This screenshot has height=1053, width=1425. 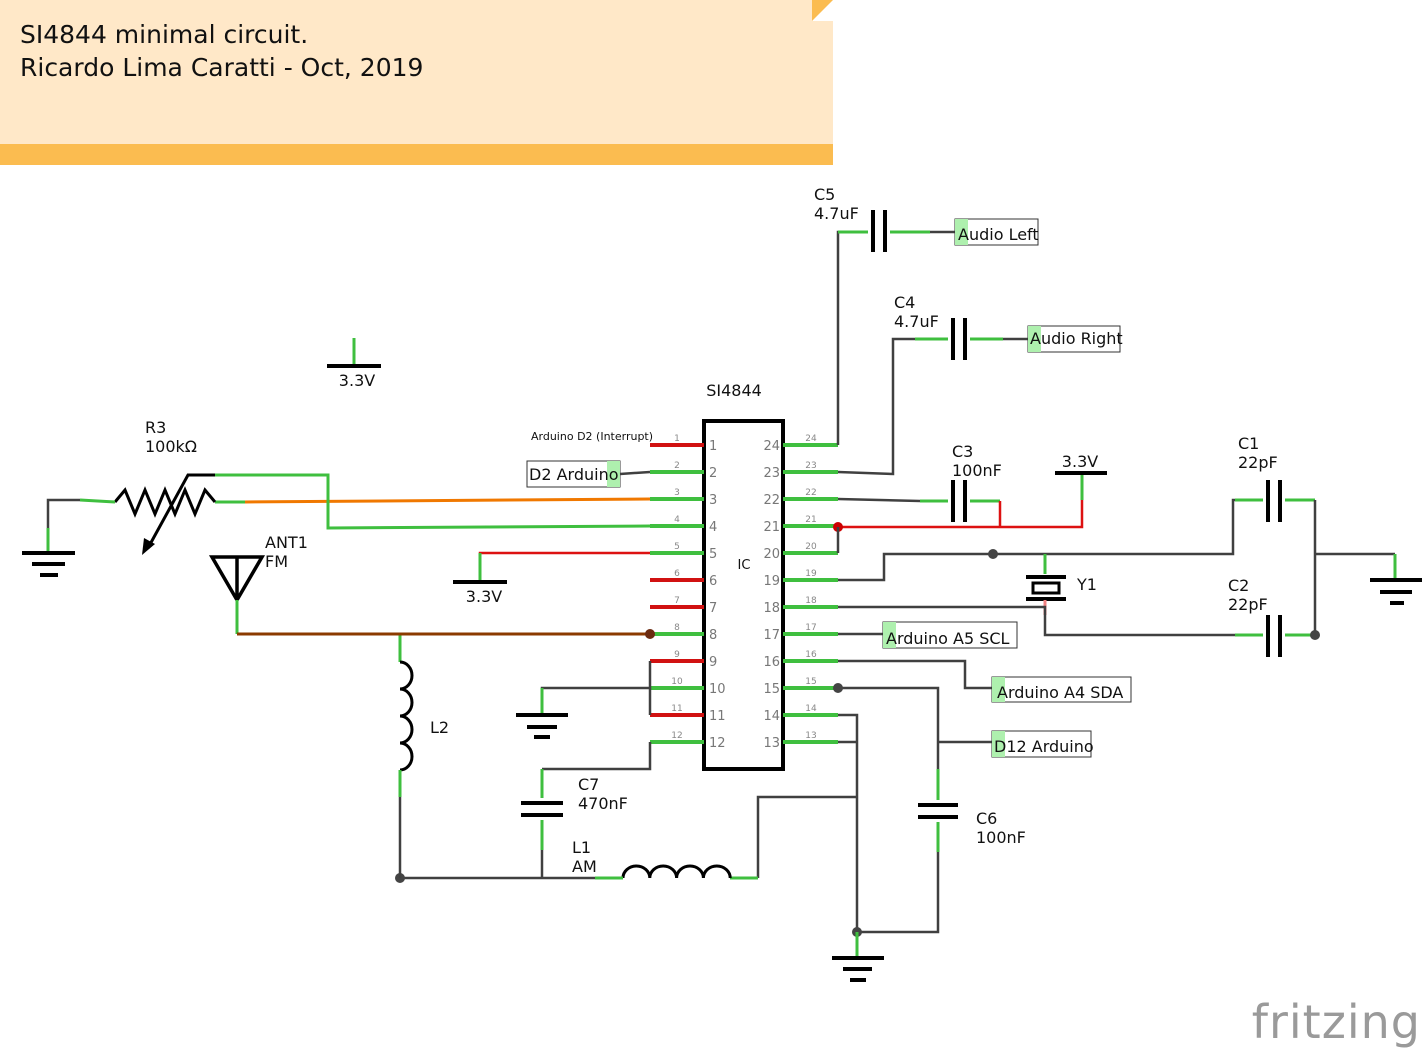 What do you see at coordinates (713, 581) in the screenshot?
I see `pin-number: 6` at bounding box center [713, 581].